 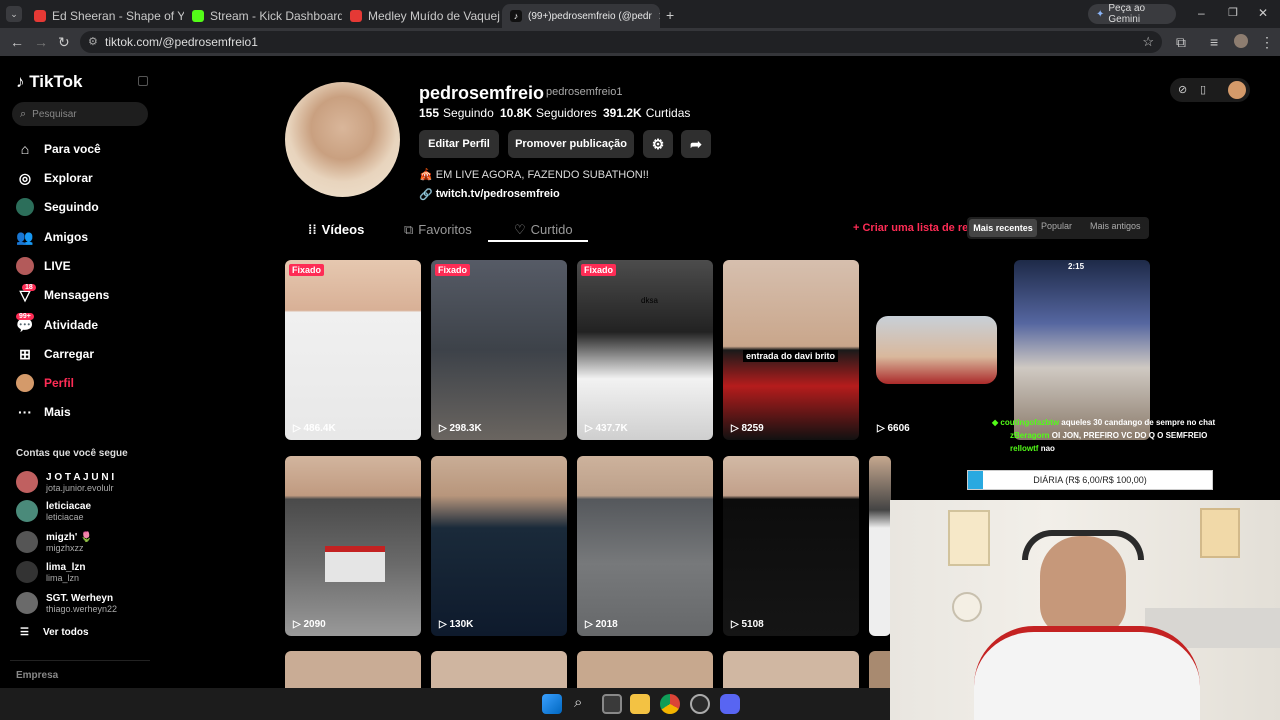 I want to click on window-close-button: ✕, so click(x=1263, y=13).